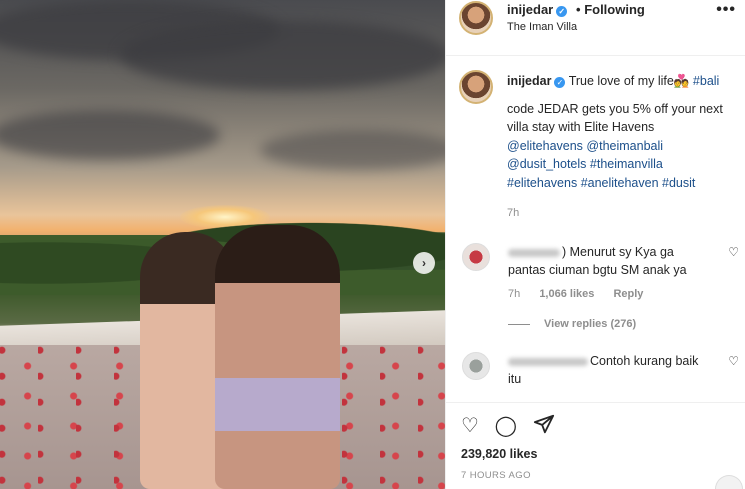 Image resolution: width=745 pixels, height=489 pixels. I want to click on view-replies-button: View replies (276), so click(572, 324).